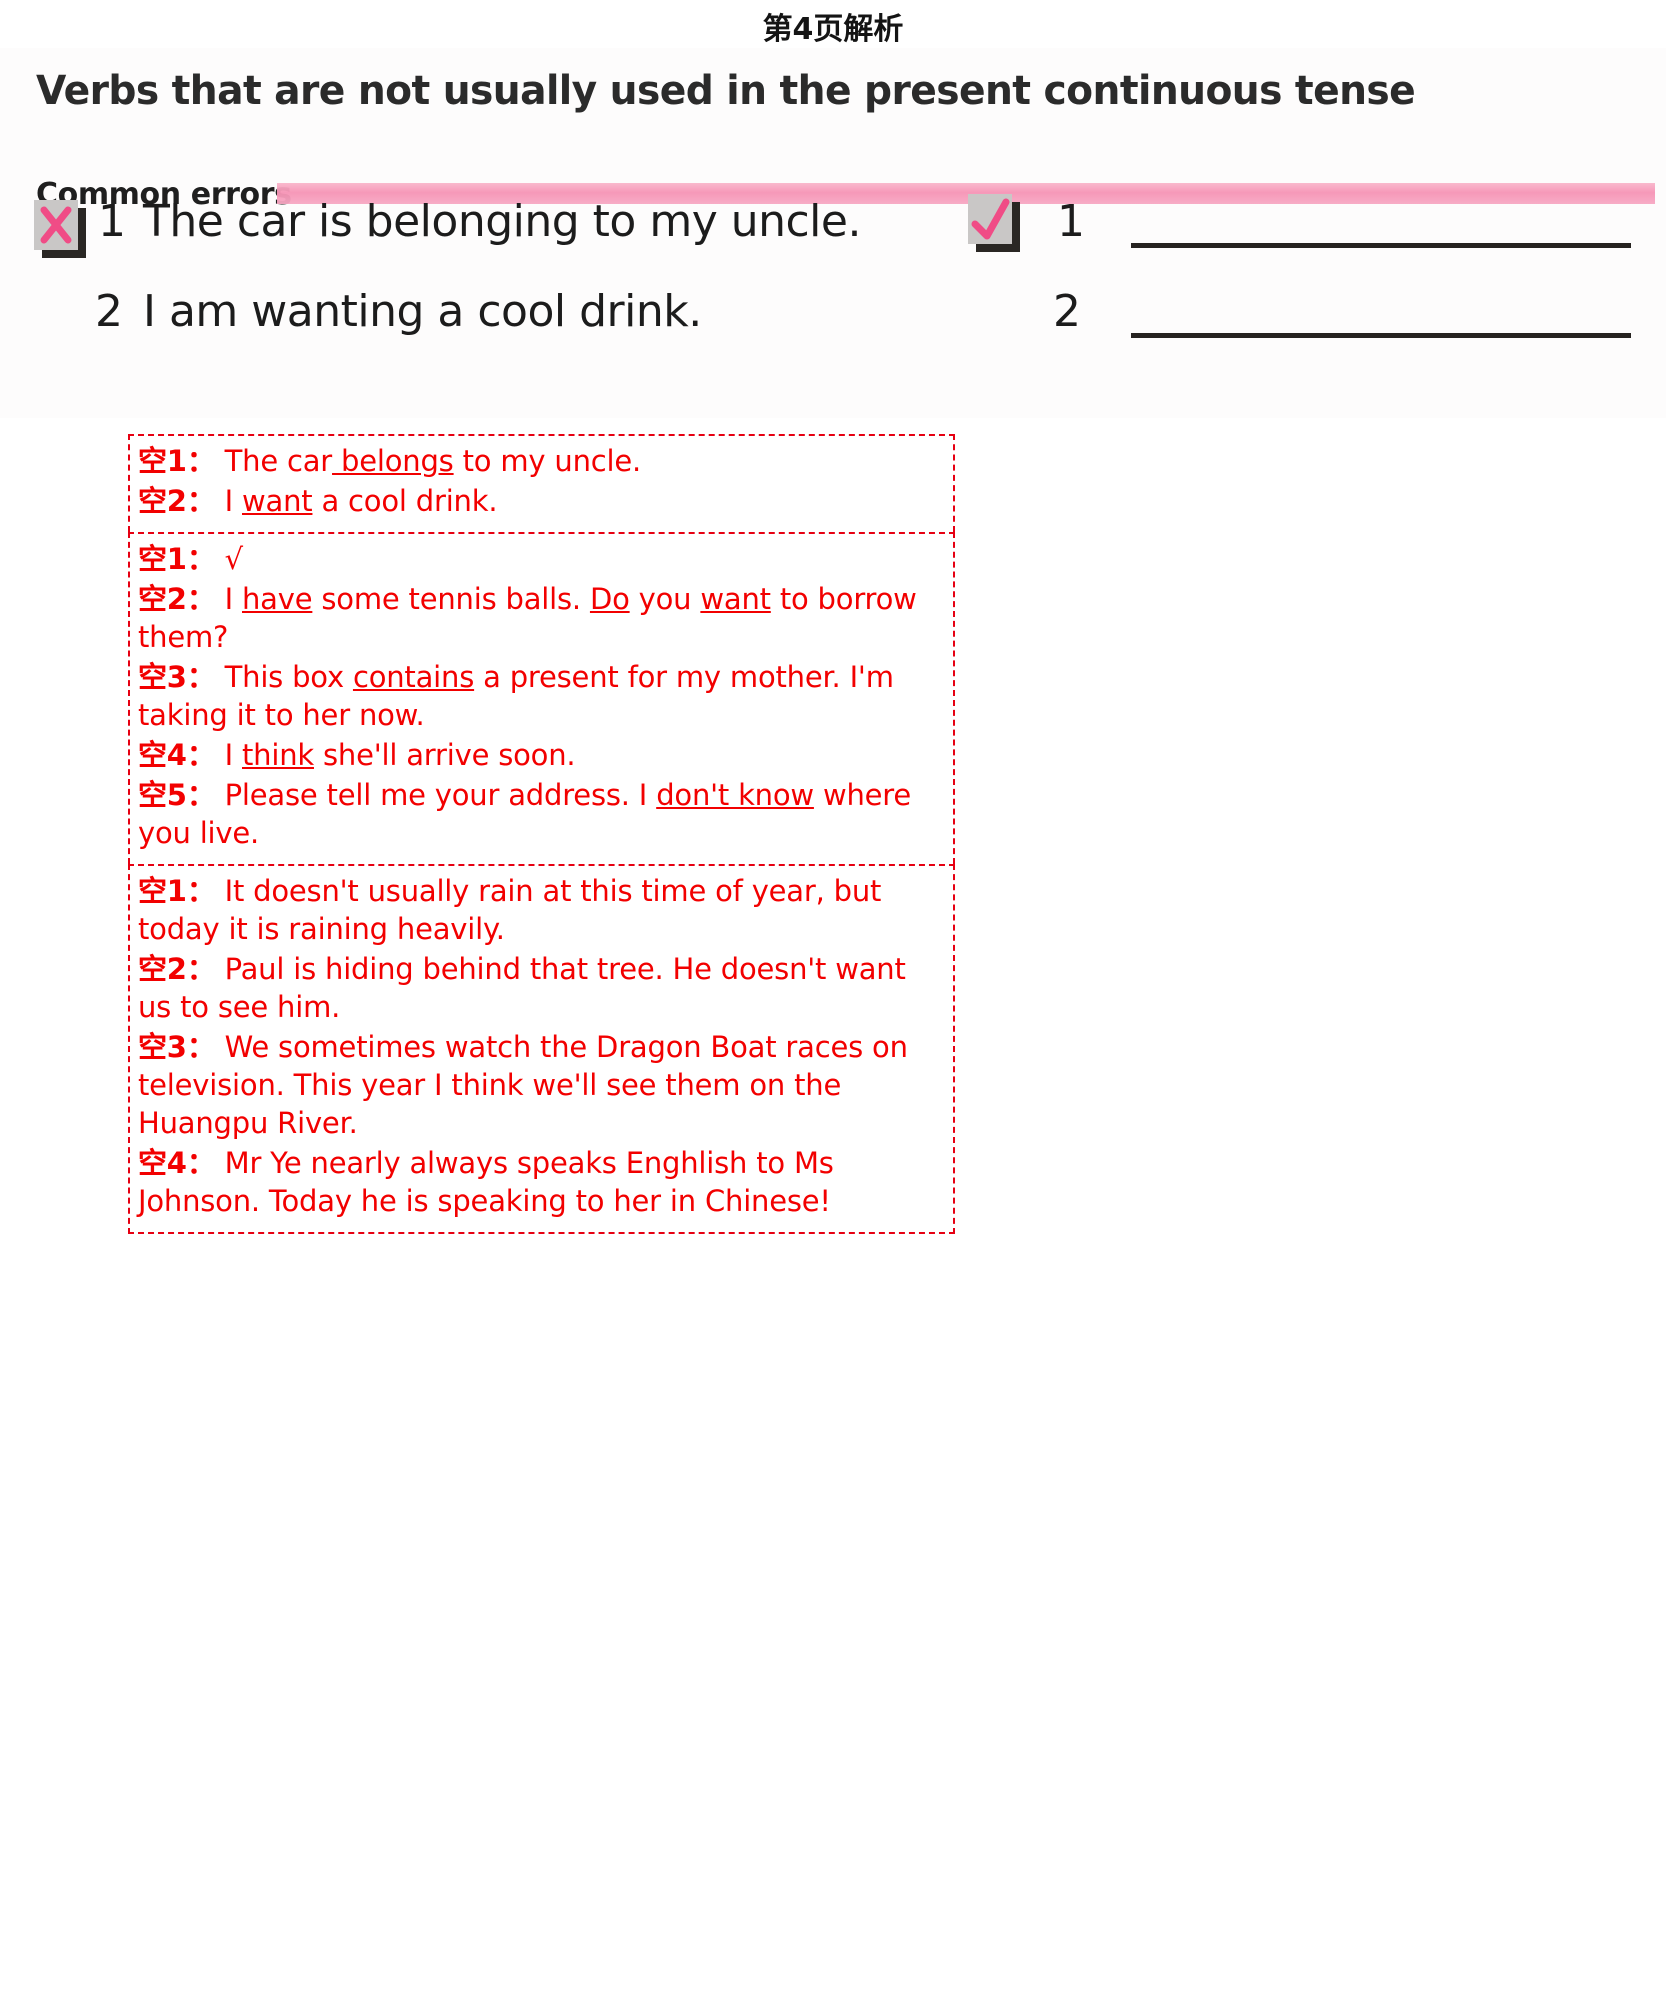  I want to click on blank-answer: The car belongs to my uncle., so click(433, 461).